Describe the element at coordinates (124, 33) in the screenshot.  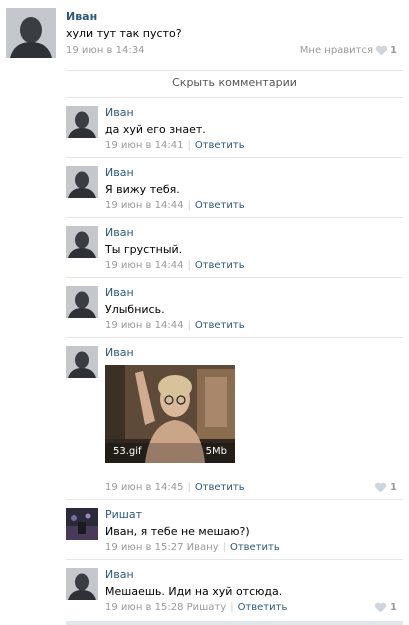
I see `post-text: хули тут так пусто?` at that location.